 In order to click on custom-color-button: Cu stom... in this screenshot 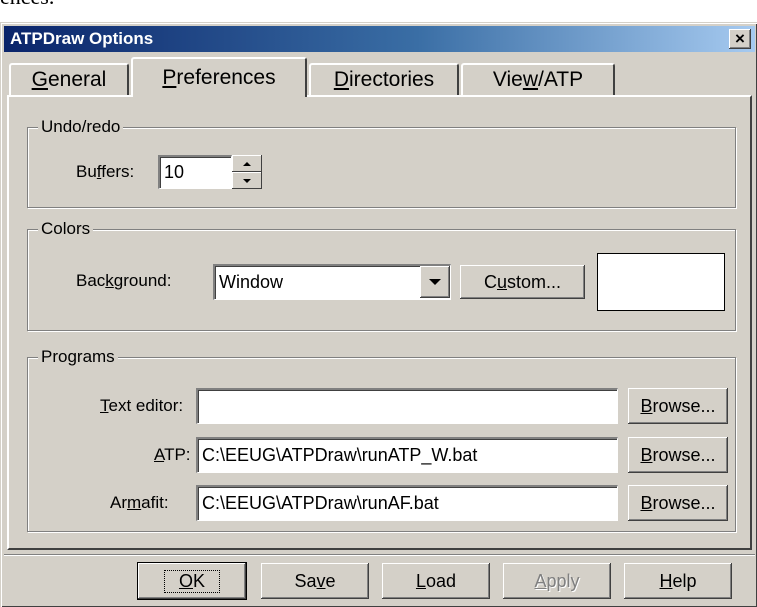, I will do `click(522, 282)`.